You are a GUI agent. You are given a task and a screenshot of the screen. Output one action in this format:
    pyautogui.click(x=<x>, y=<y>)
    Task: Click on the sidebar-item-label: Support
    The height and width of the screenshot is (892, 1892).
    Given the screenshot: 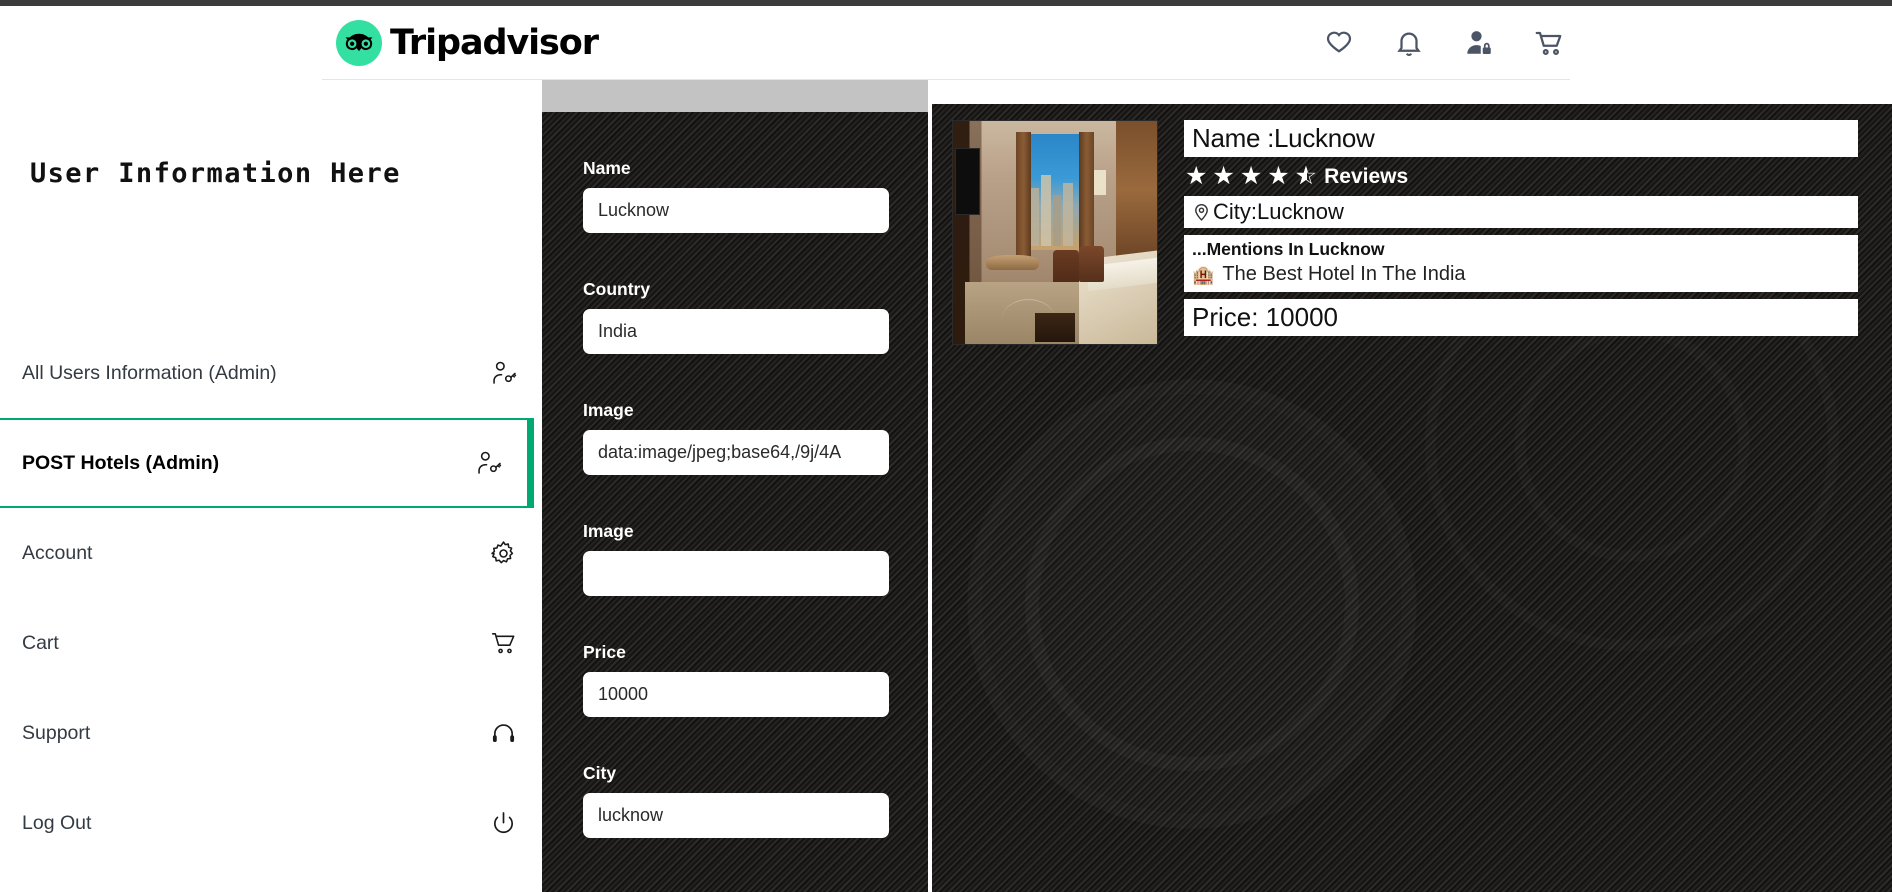 What is the action you would take?
    pyautogui.click(x=56, y=732)
    